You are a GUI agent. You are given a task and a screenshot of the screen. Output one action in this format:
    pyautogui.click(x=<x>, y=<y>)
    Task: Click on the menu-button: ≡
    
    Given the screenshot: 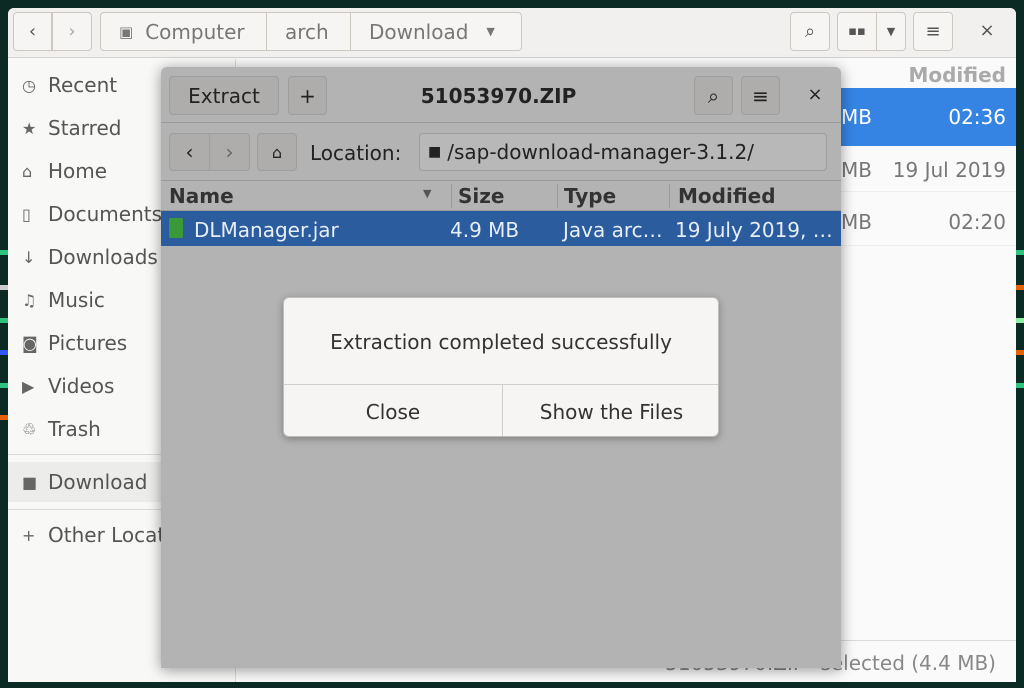 What is the action you would take?
    pyautogui.click(x=933, y=31)
    